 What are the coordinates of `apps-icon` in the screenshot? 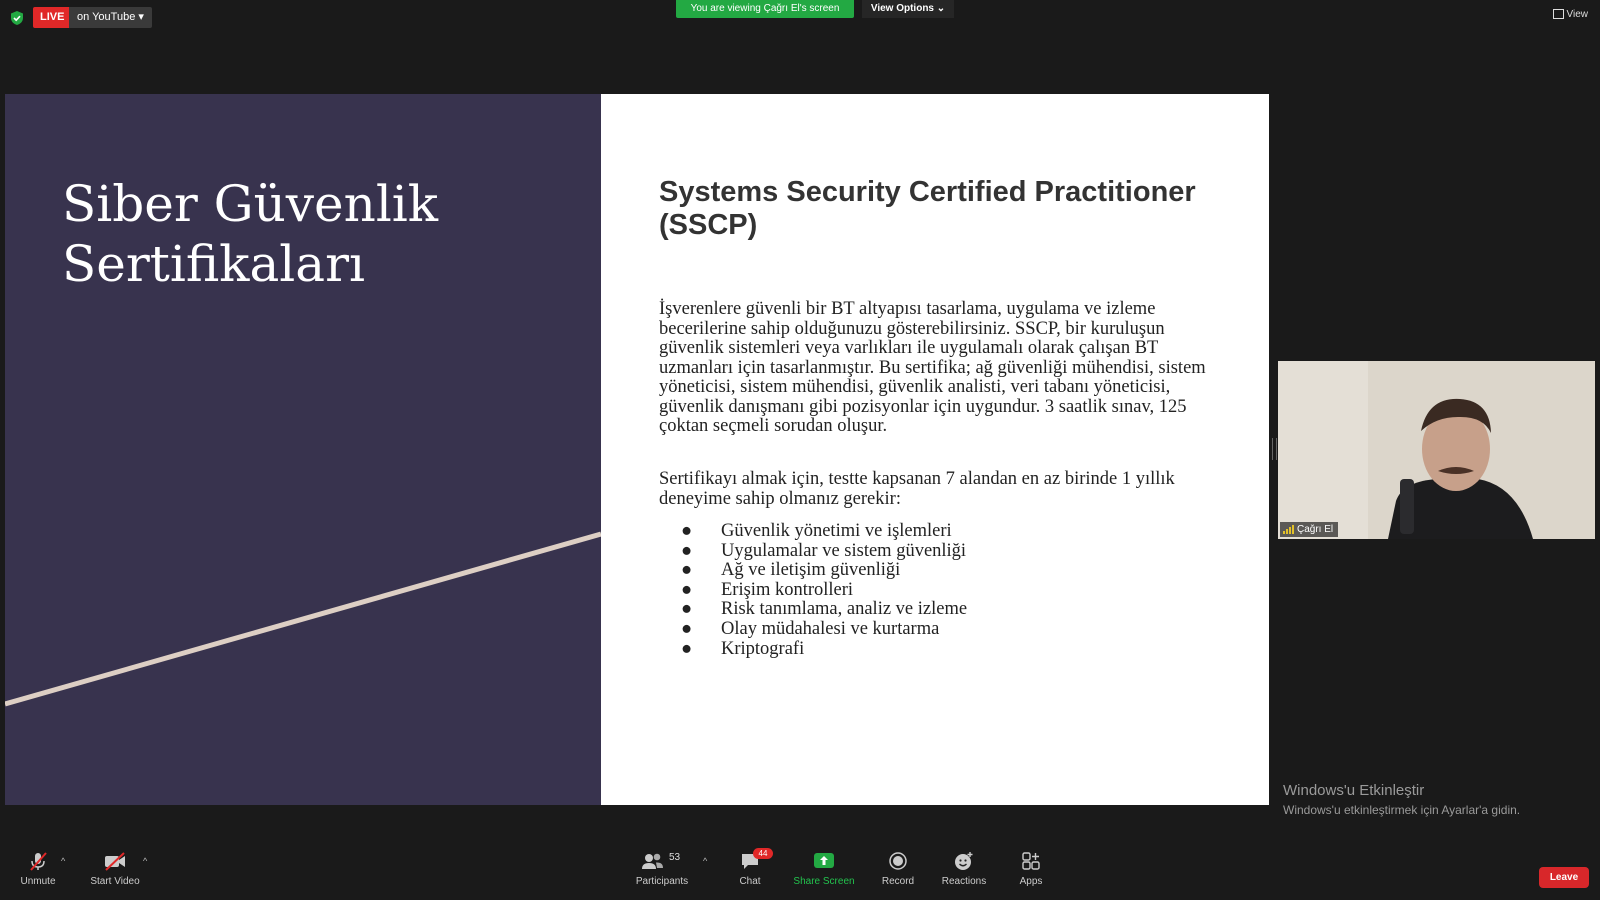 It's located at (1031, 861).